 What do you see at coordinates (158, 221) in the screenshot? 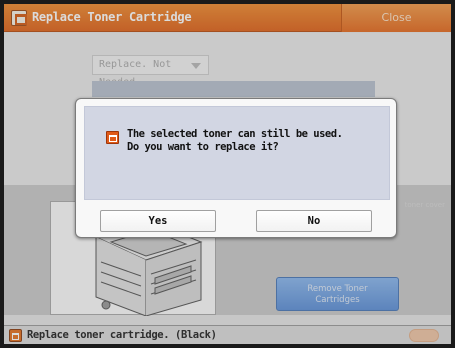
I see `yes-button: Yes` at bounding box center [158, 221].